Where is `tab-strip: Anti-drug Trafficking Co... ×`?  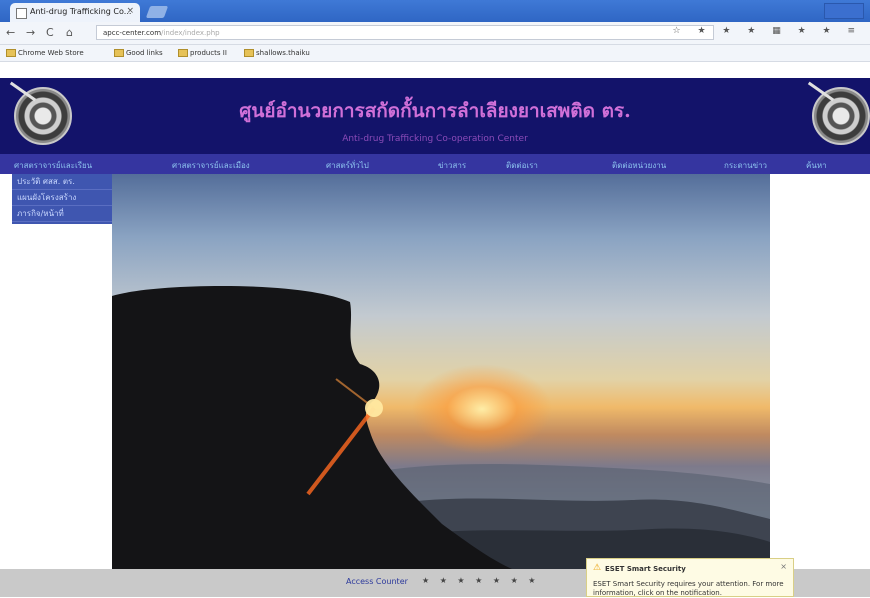
tab-strip: Anti-drug Trafficking Co... × is located at coordinates (435, 11).